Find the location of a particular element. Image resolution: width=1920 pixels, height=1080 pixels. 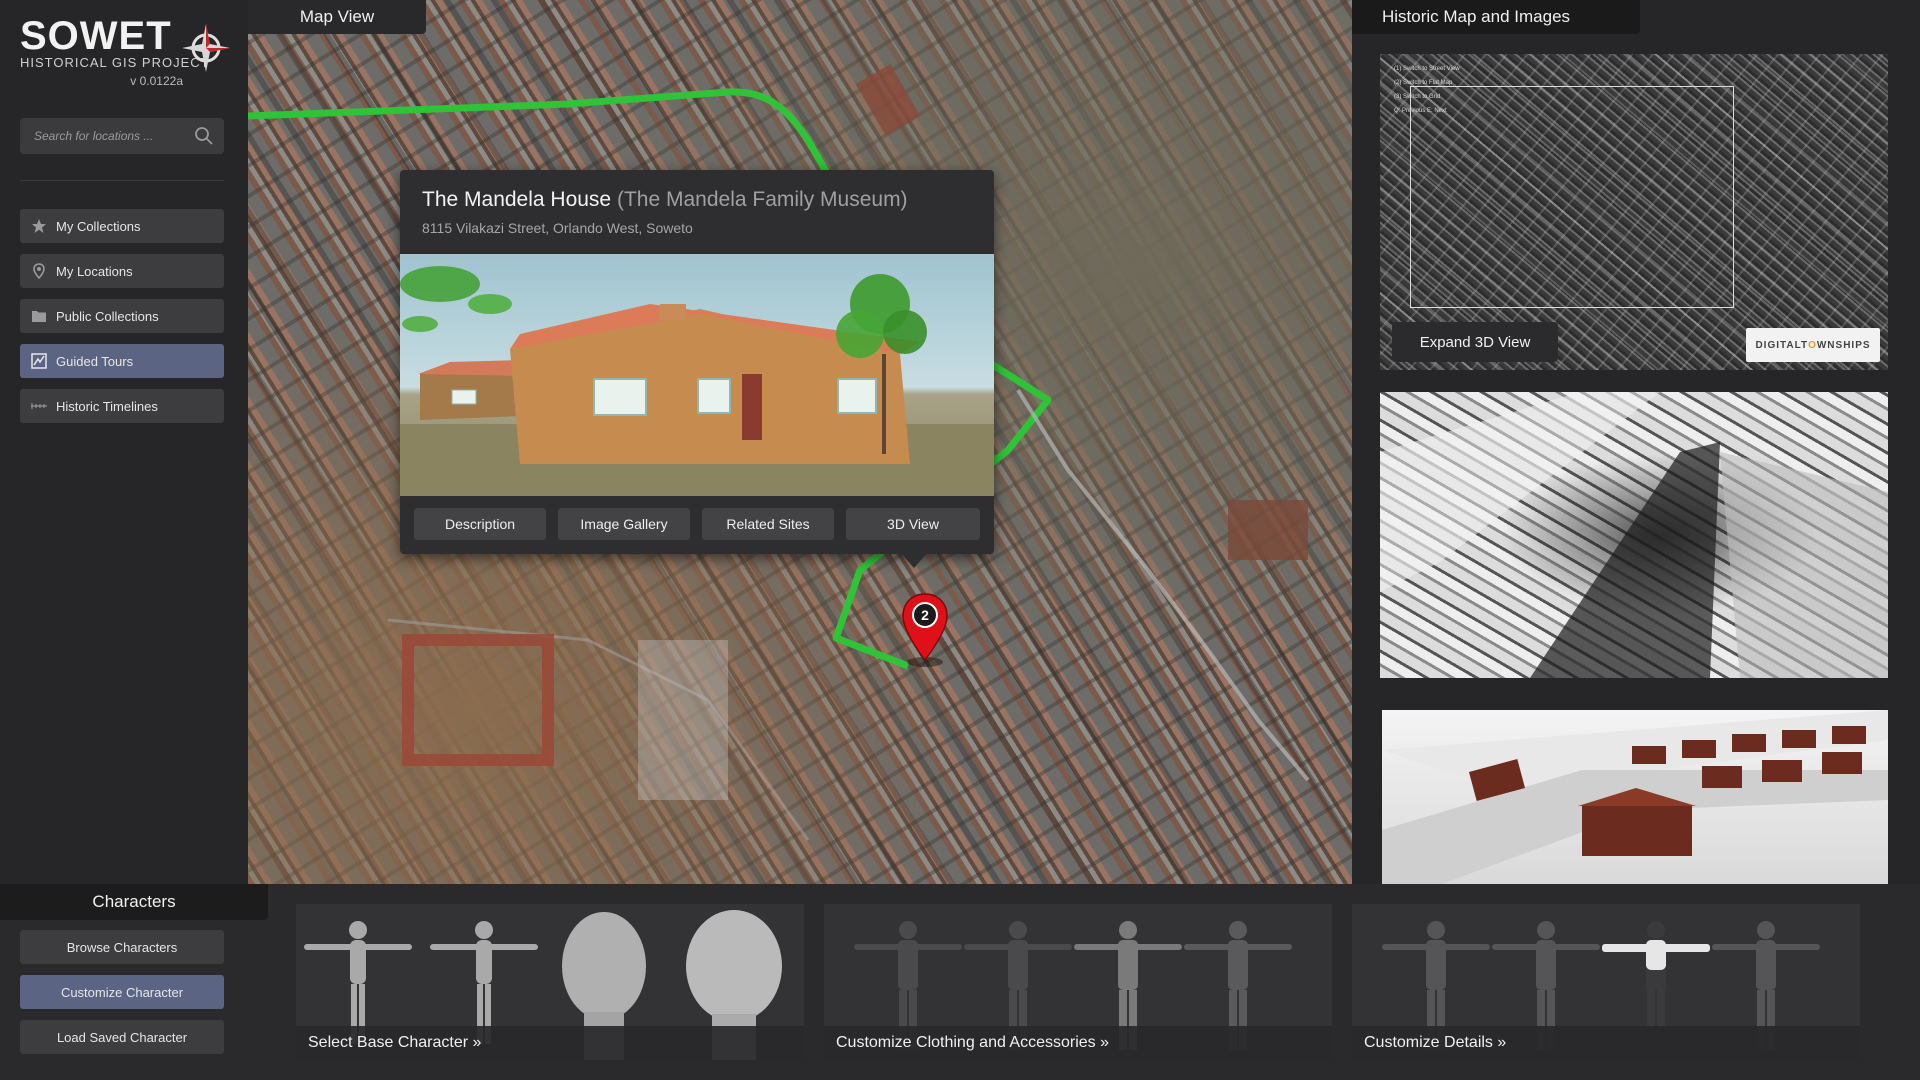

sidebar-divider is located at coordinates (122, 180).